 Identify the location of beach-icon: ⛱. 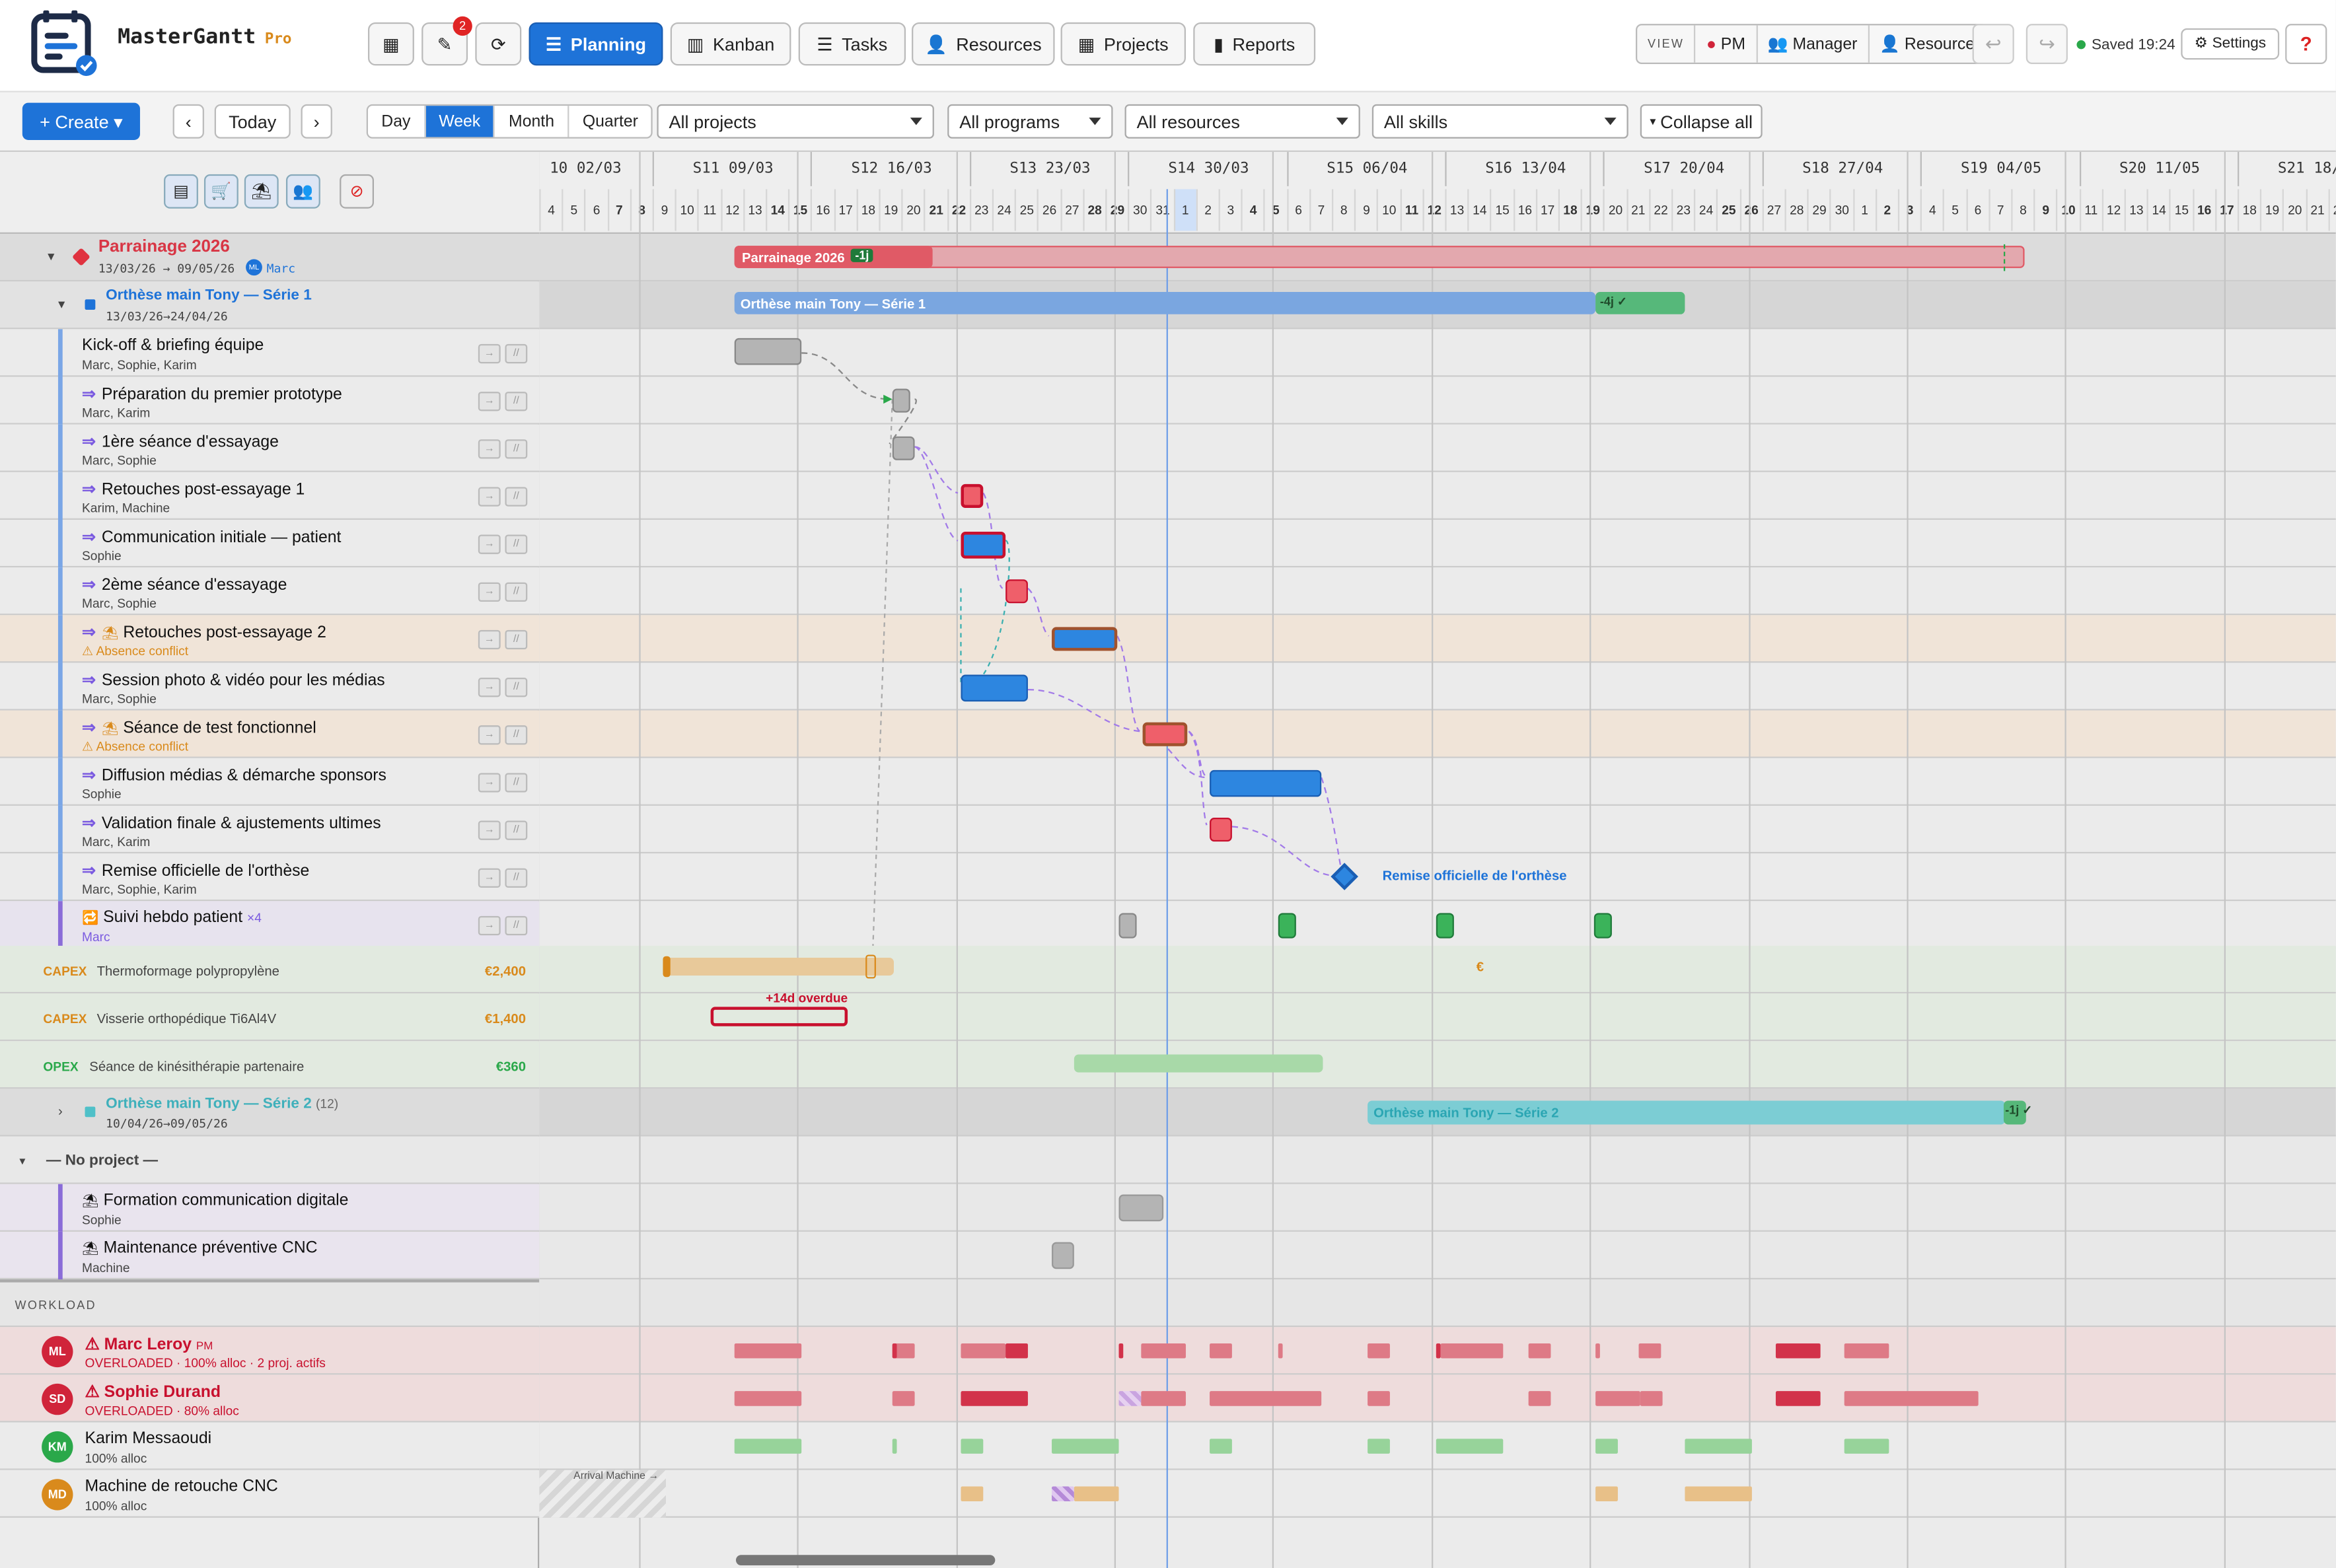
(261, 191).